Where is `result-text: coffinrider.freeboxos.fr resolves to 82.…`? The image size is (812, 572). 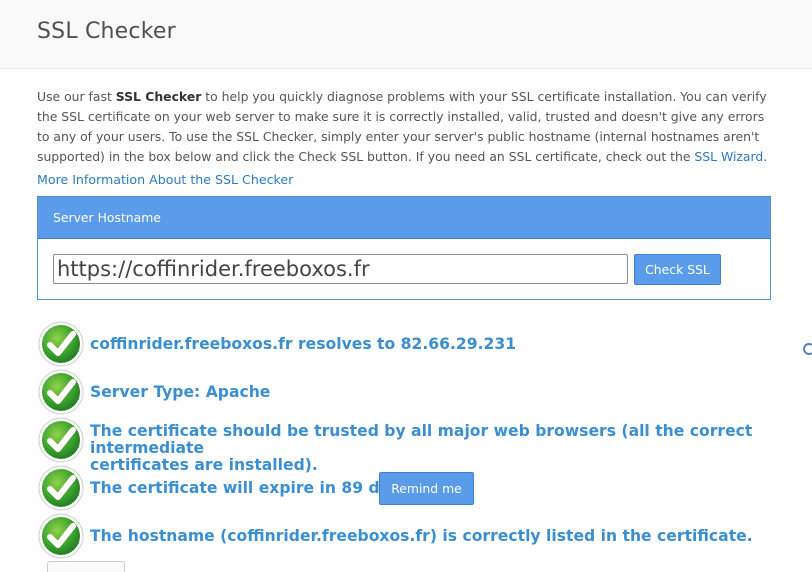
result-text: coffinrider.freeboxos.fr resolves to 82.… is located at coordinates (303, 344).